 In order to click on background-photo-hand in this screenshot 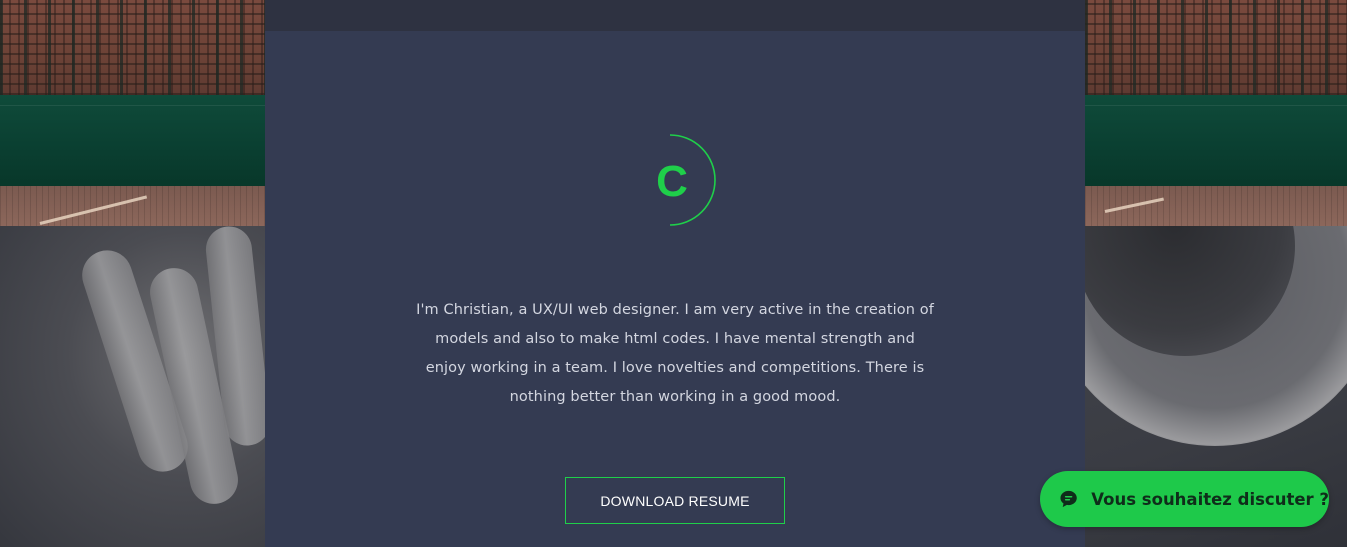, I will do `click(132, 386)`.